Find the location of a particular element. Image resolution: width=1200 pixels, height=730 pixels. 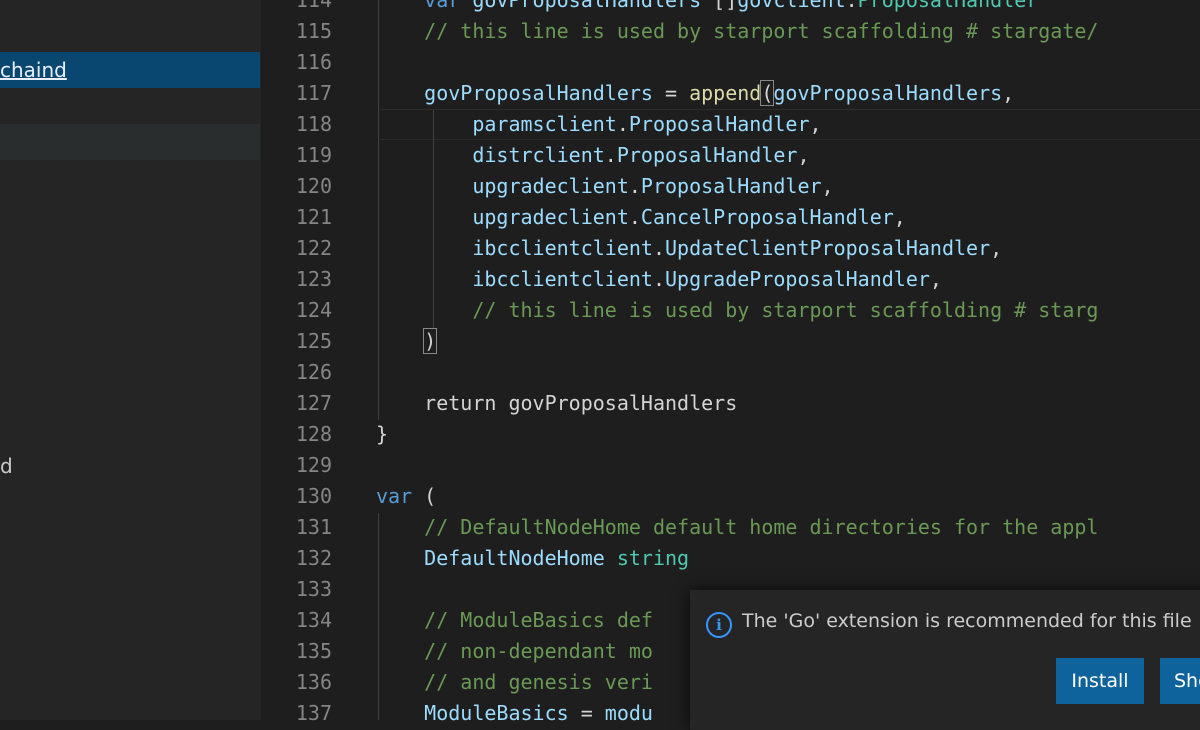

code-token: } is located at coordinates (382, 434).